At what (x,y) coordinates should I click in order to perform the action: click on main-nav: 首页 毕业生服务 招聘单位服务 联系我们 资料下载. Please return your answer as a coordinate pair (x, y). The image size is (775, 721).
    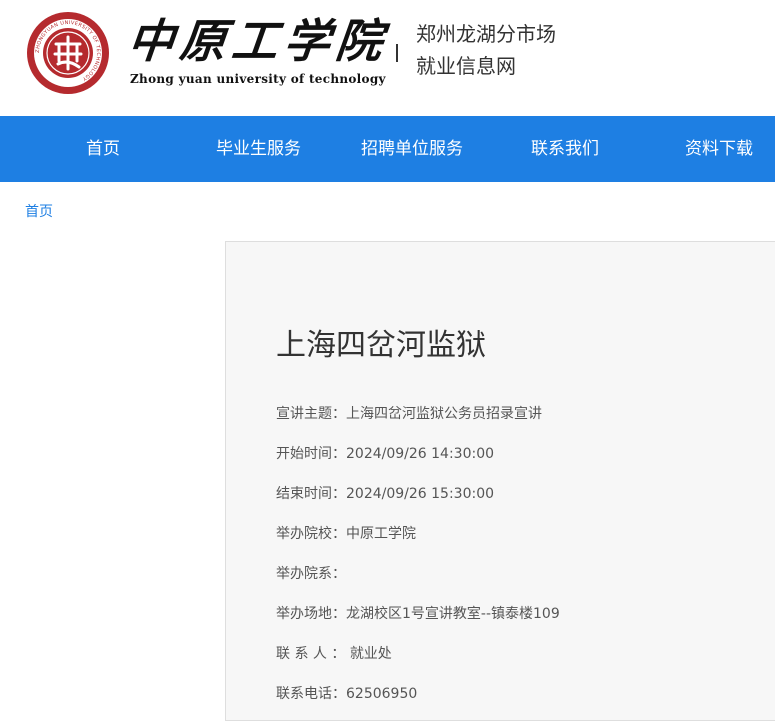
    Looking at the image, I should click on (387, 149).